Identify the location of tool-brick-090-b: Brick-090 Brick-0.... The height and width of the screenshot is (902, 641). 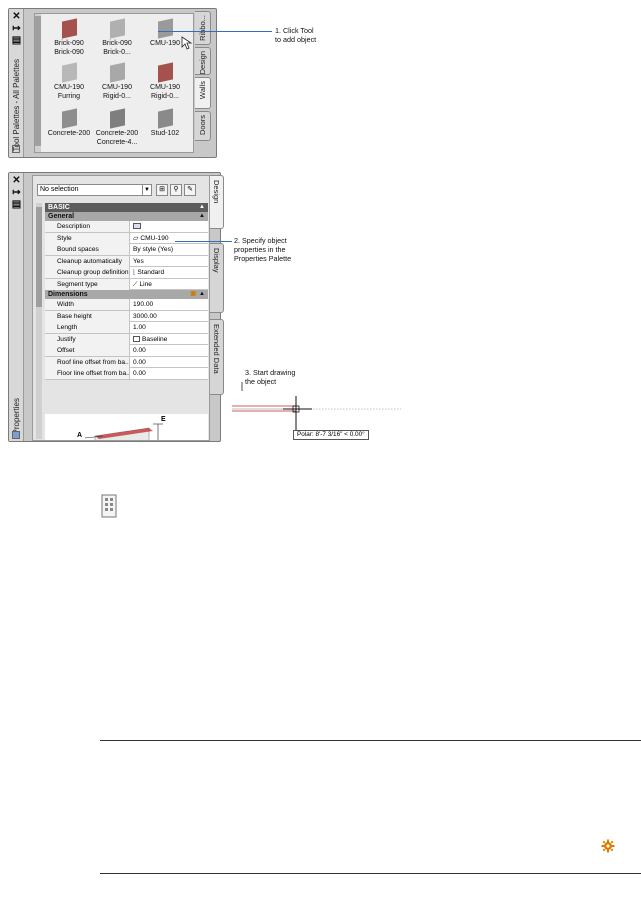
(117, 37).